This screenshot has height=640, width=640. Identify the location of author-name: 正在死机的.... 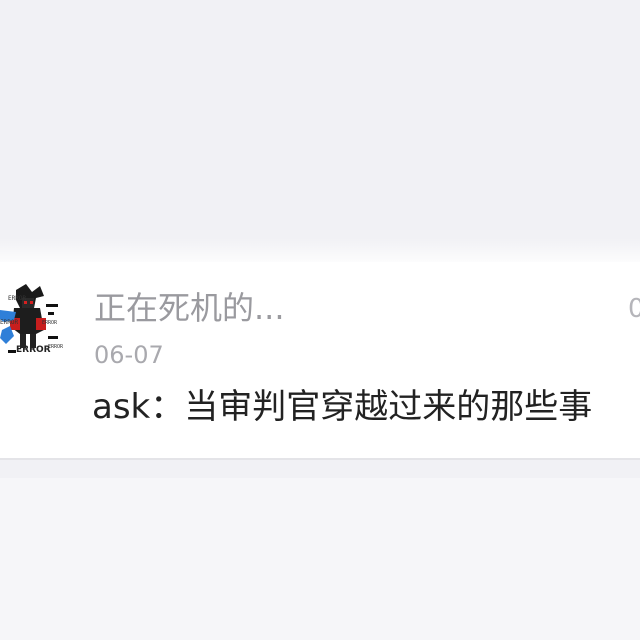
(189, 308).